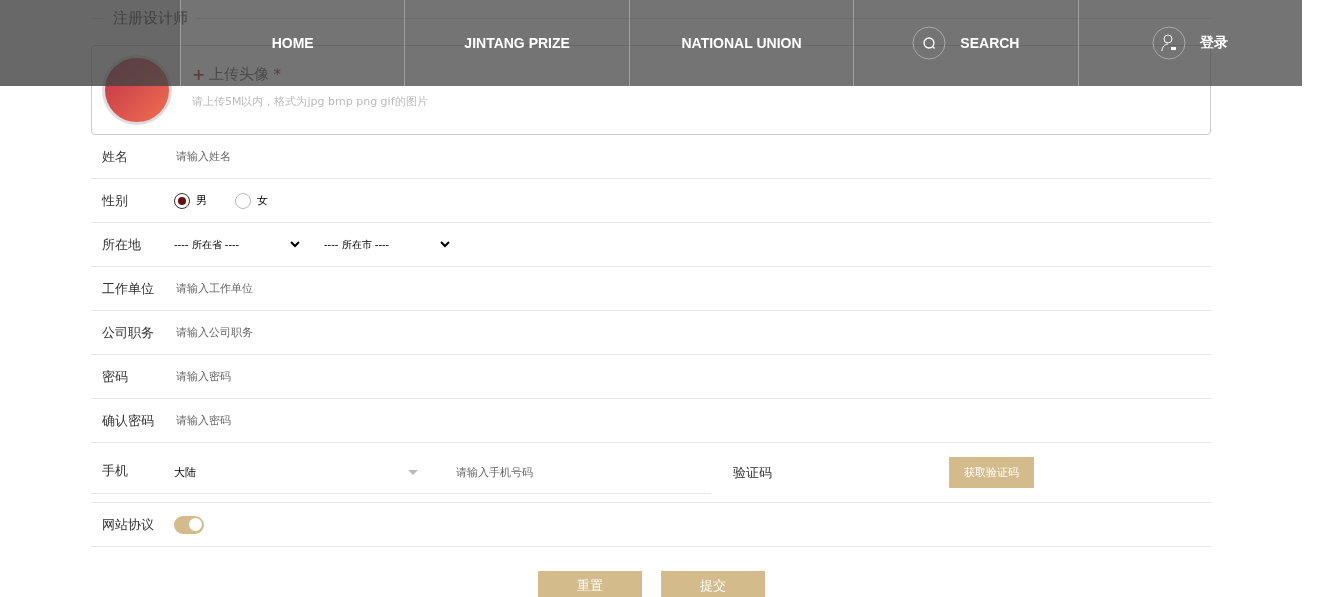 The image size is (1318, 597). I want to click on field-label: 确认密码, so click(128, 420).